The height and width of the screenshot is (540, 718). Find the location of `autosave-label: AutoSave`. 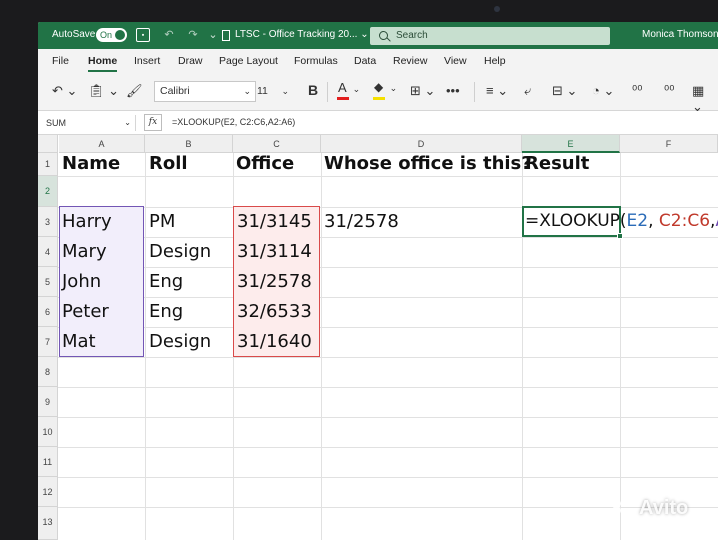

autosave-label: AutoSave is located at coordinates (74, 34).